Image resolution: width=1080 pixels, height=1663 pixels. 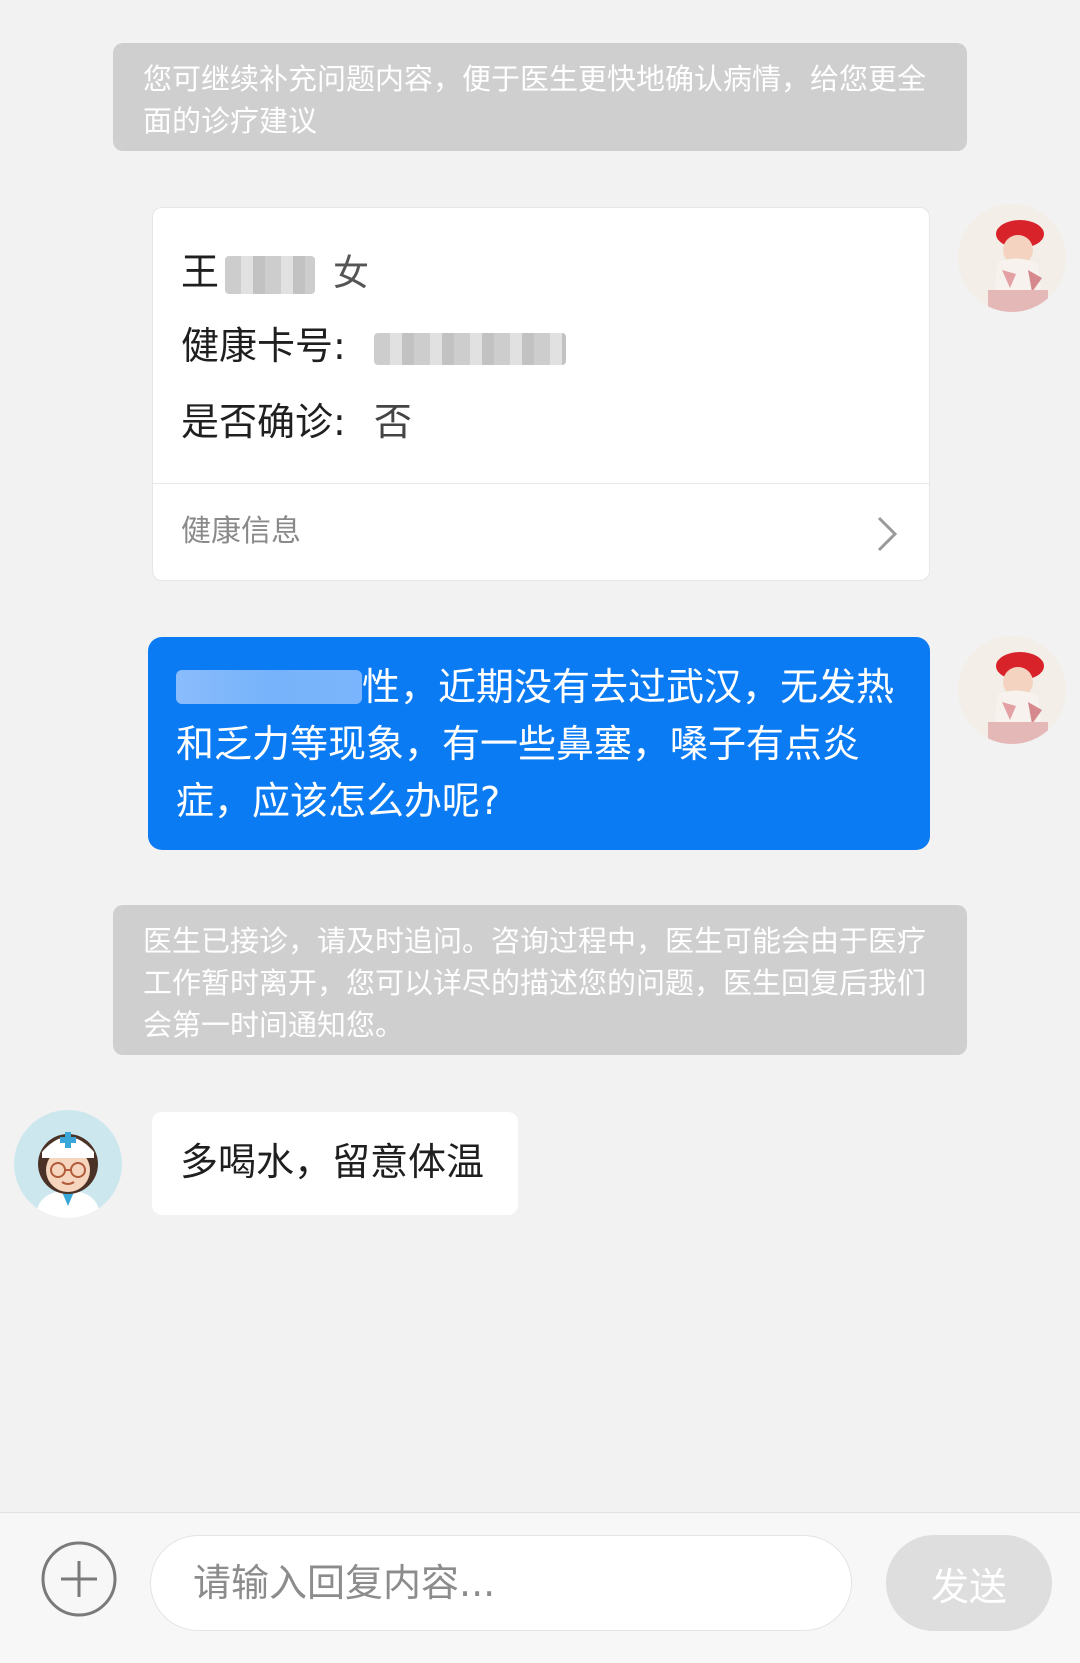 I want to click on send-button: 发送, so click(x=969, y=1583).